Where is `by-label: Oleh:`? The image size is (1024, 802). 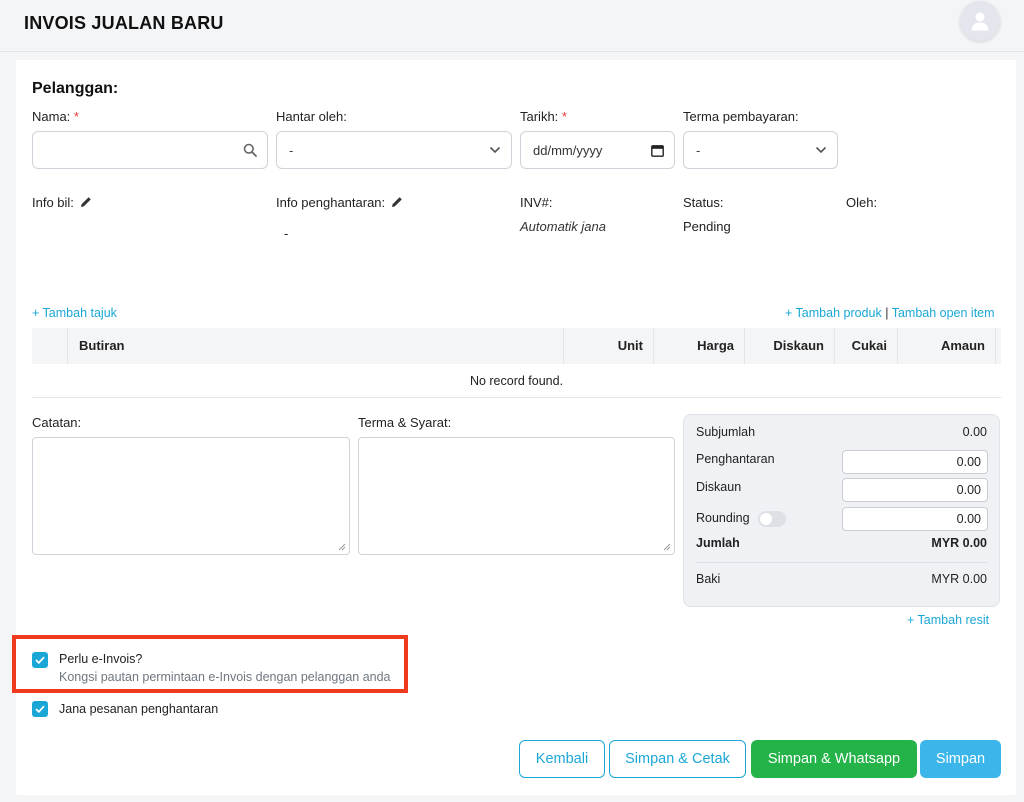
by-label: Oleh: is located at coordinates (862, 202).